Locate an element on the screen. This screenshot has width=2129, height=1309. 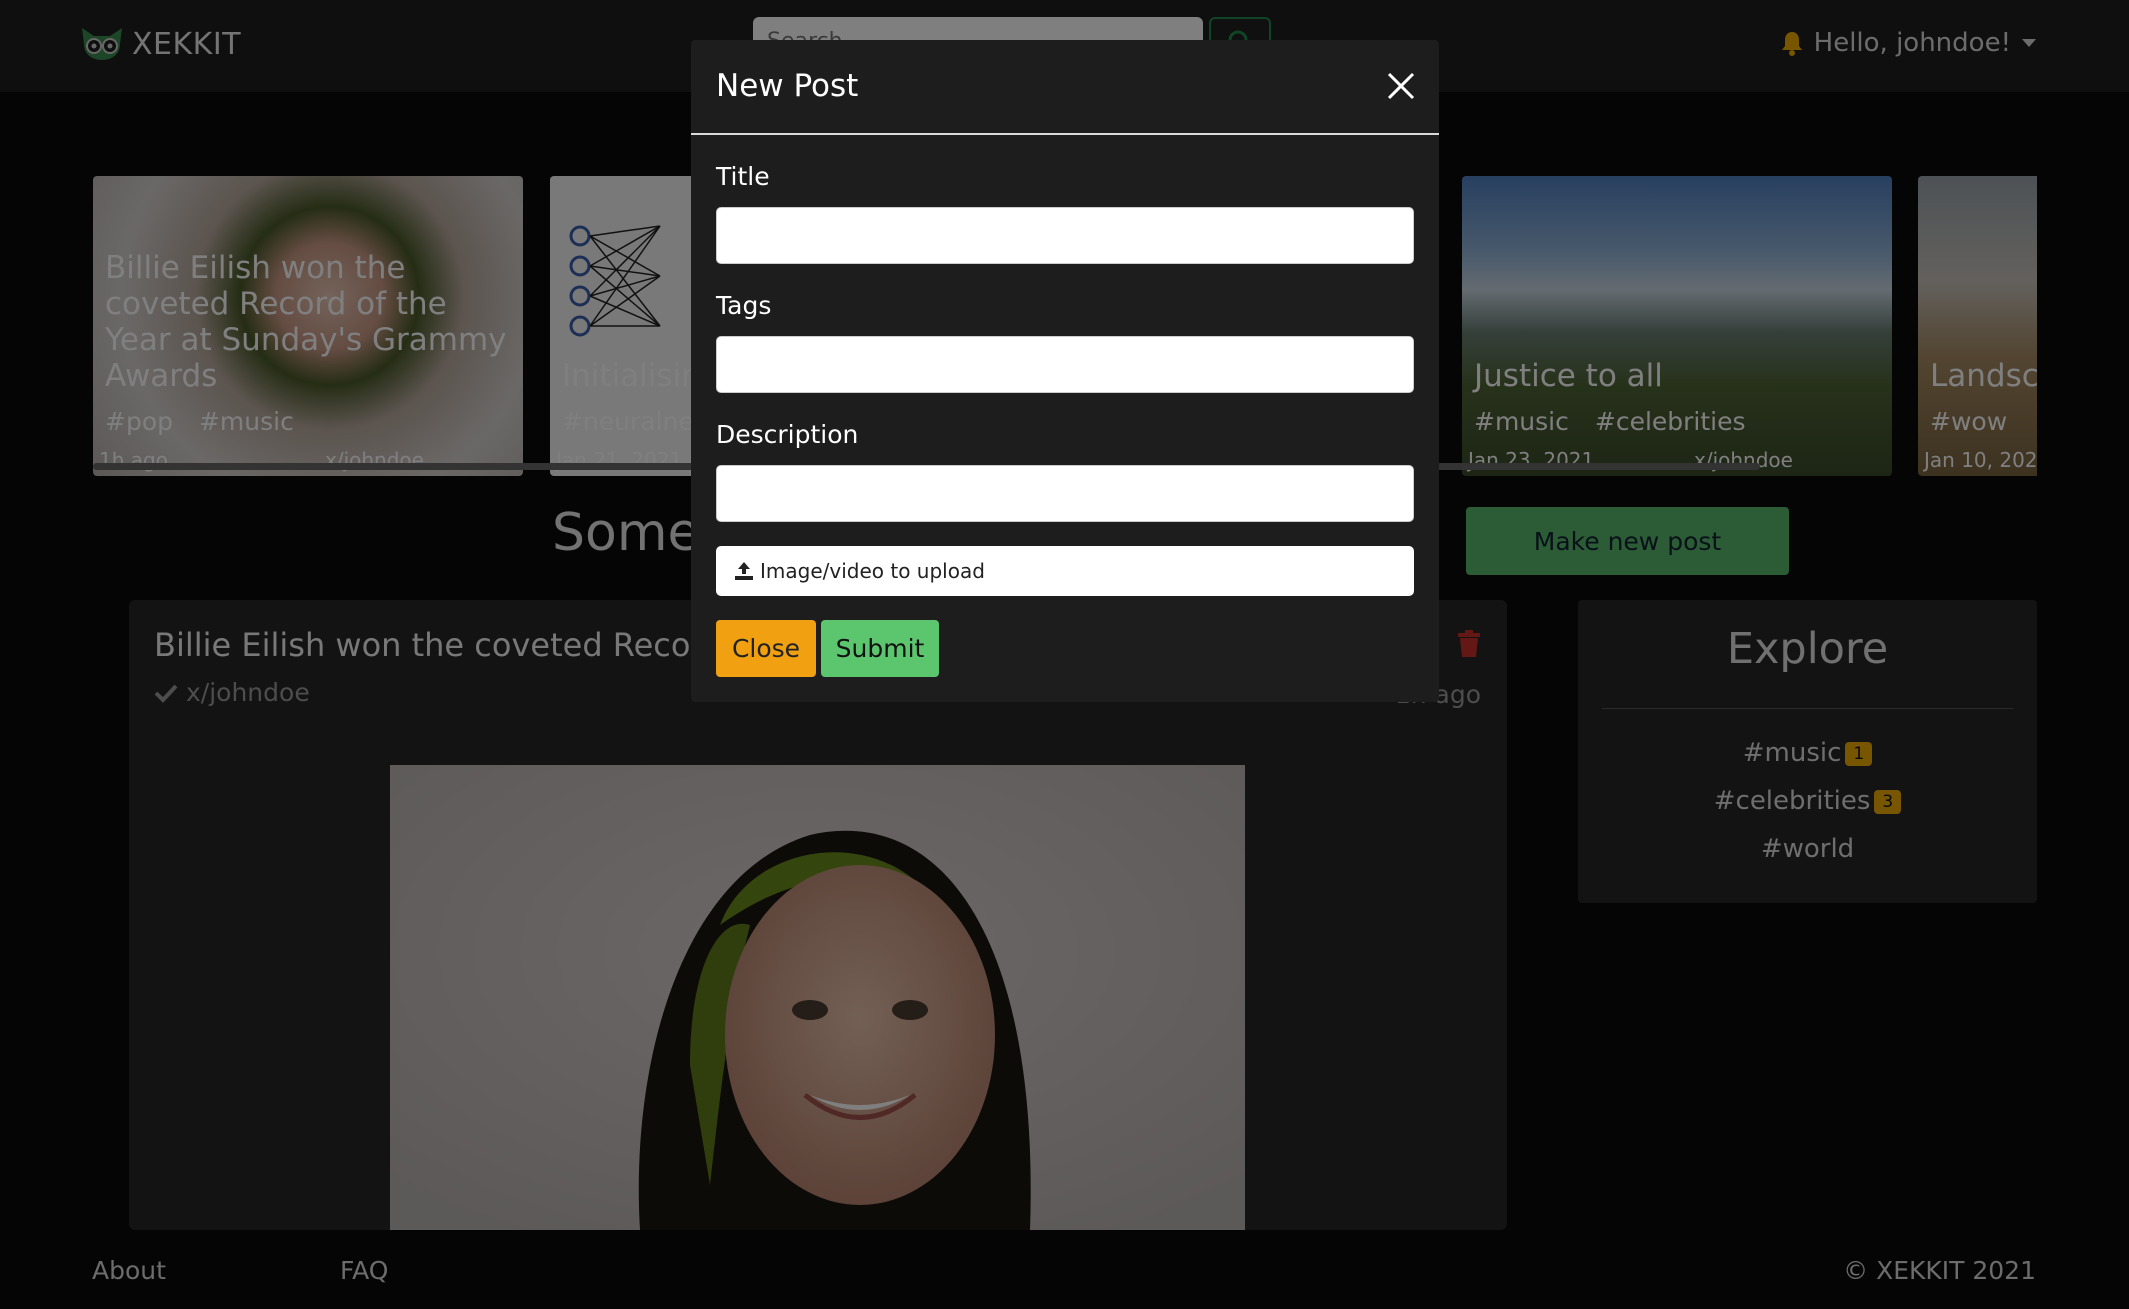
close-icon is located at coordinates (1401, 86).